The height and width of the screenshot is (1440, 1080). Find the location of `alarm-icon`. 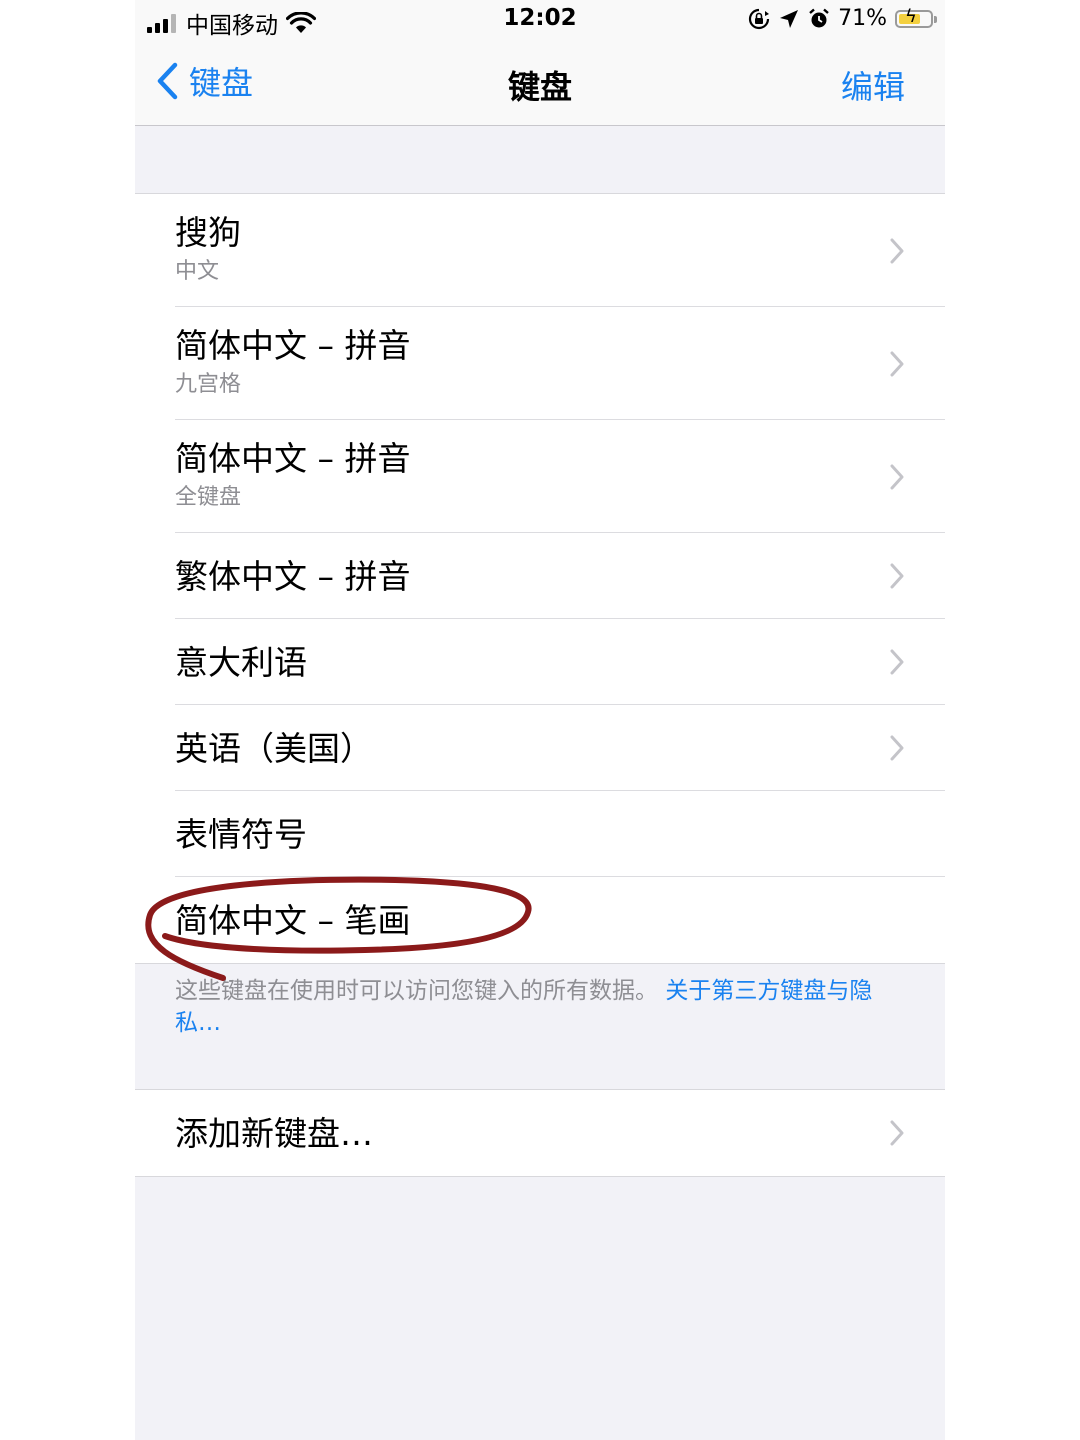

alarm-icon is located at coordinates (819, 17).